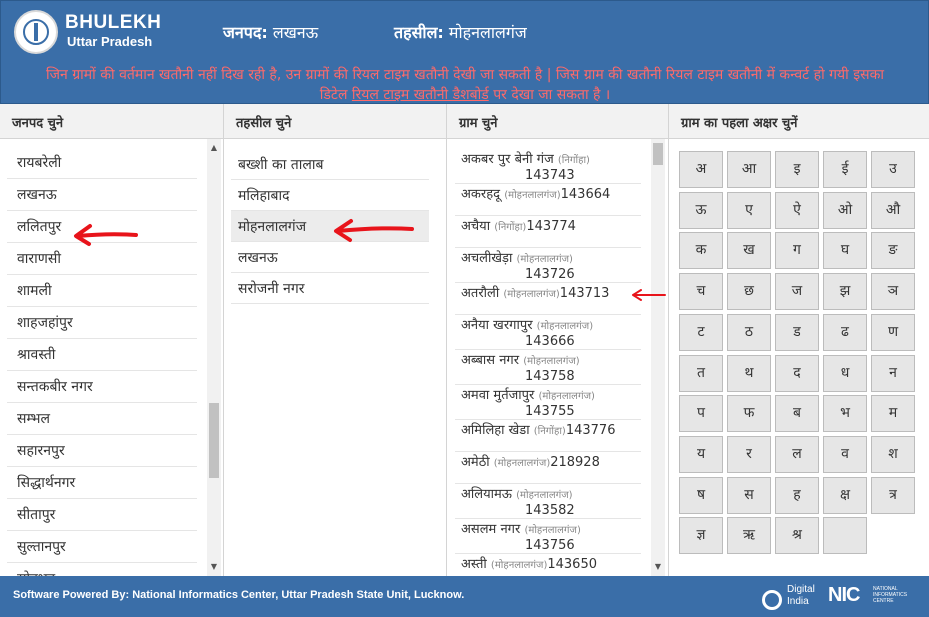 The image size is (929, 617). Describe the element at coordinates (330, 257) in the screenshot. I see `tehsil-item: लखनऊ` at that location.